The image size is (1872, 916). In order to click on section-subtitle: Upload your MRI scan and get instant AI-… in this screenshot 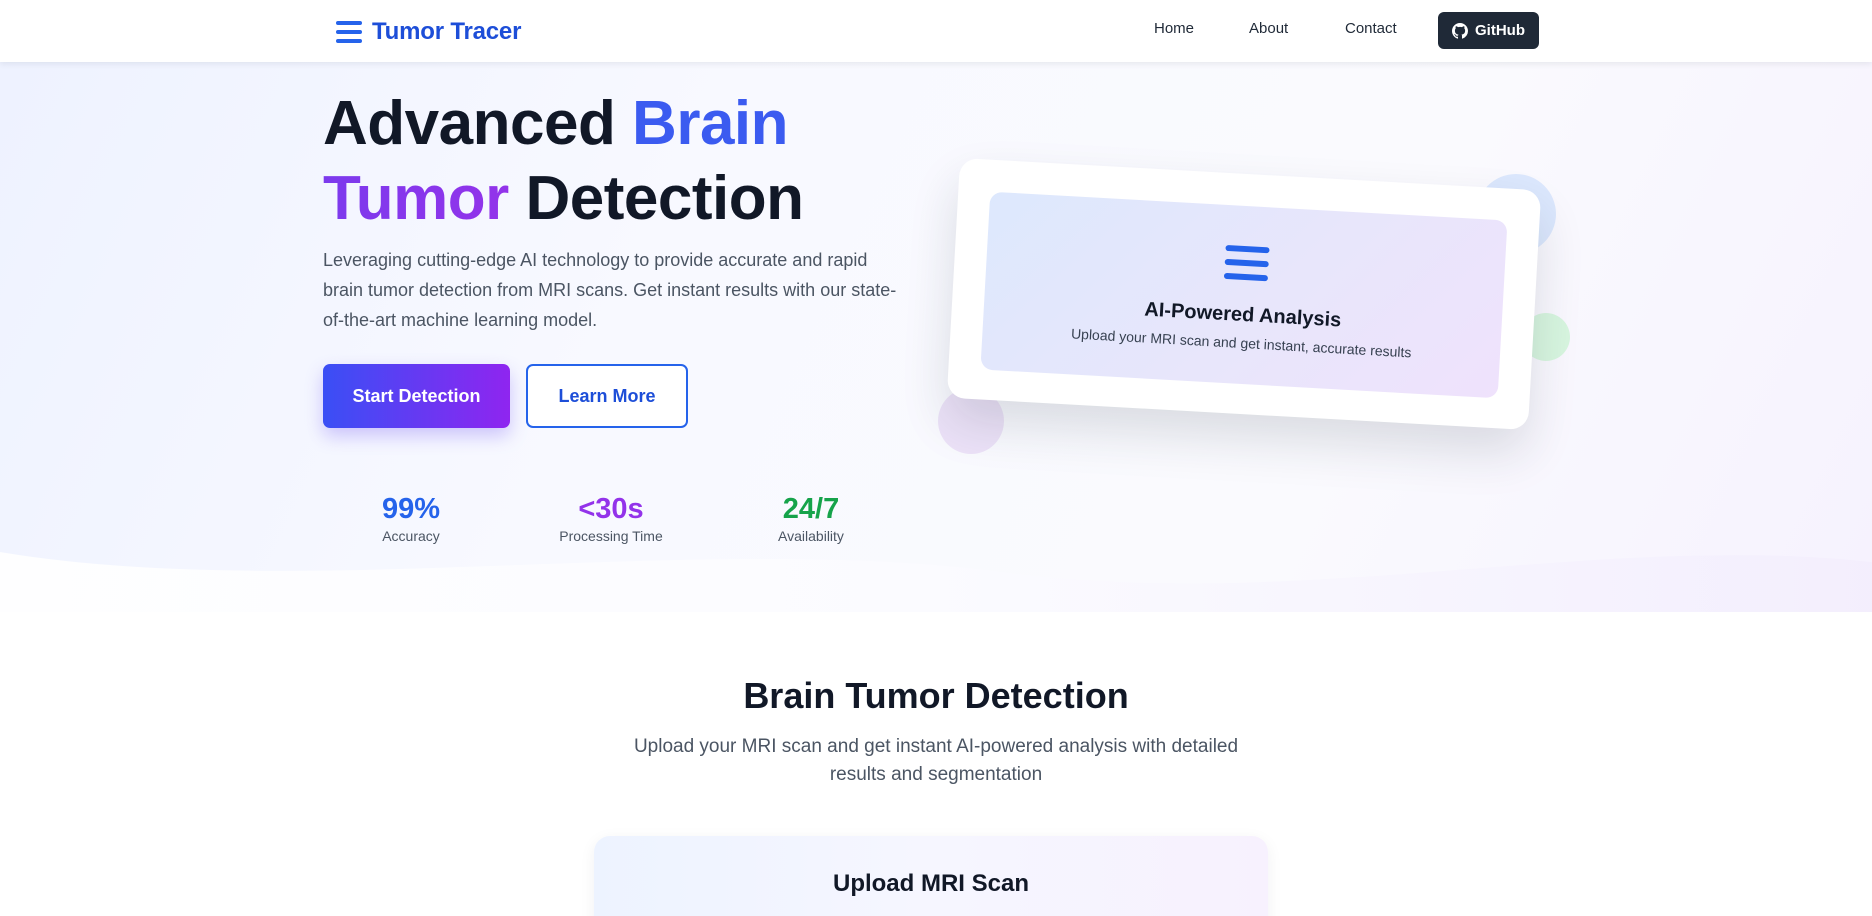, I will do `click(936, 760)`.